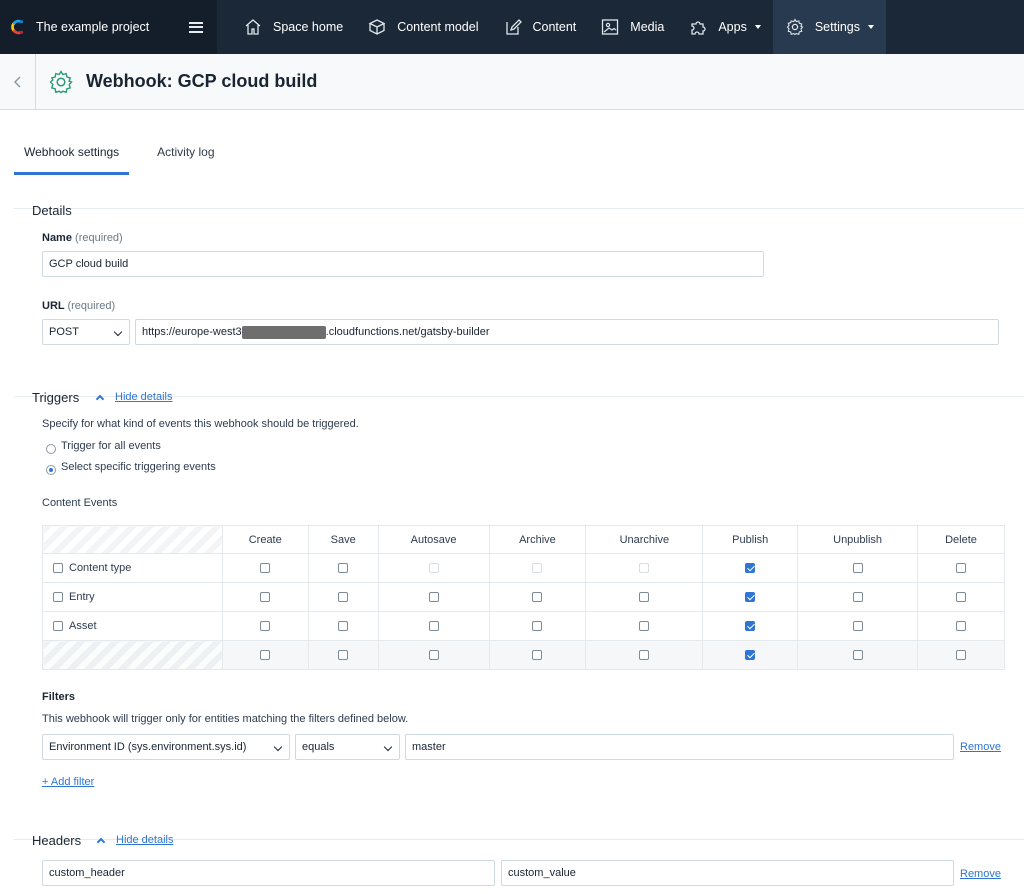 The width and height of the screenshot is (1024, 894). Describe the element at coordinates (644, 539) in the screenshot. I see `col-unarchive: Unarchive` at that location.